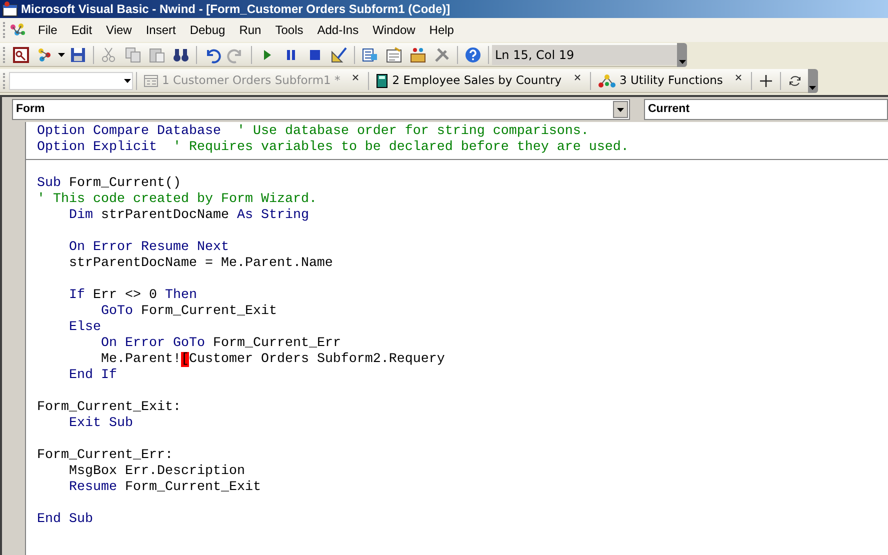 The height and width of the screenshot is (555, 888). Describe the element at coordinates (10, 9) in the screenshot. I see `app-icon` at that location.